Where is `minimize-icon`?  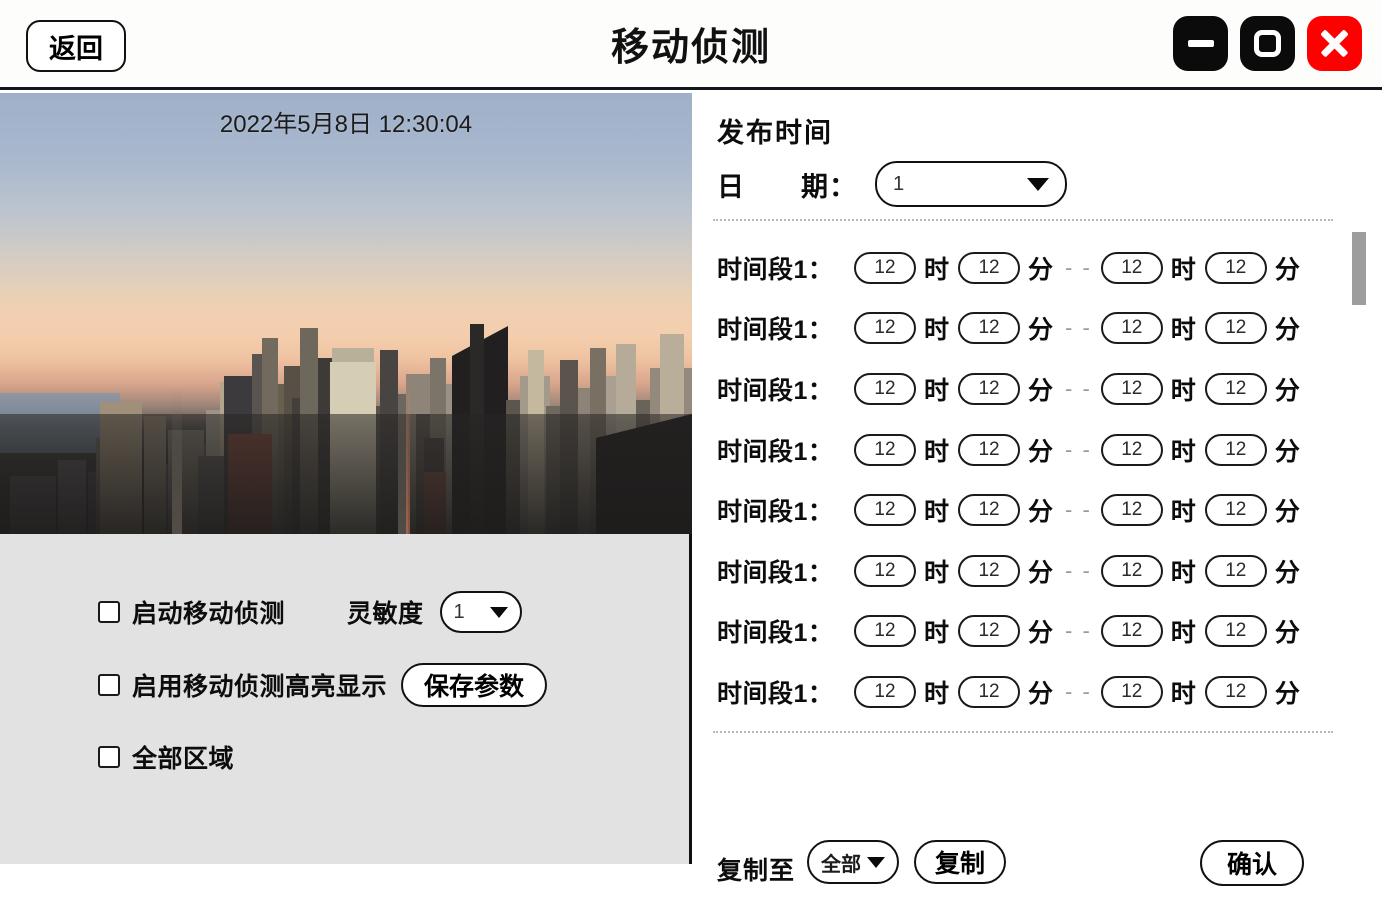 minimize-icon is located at coordinates (1200, 43).